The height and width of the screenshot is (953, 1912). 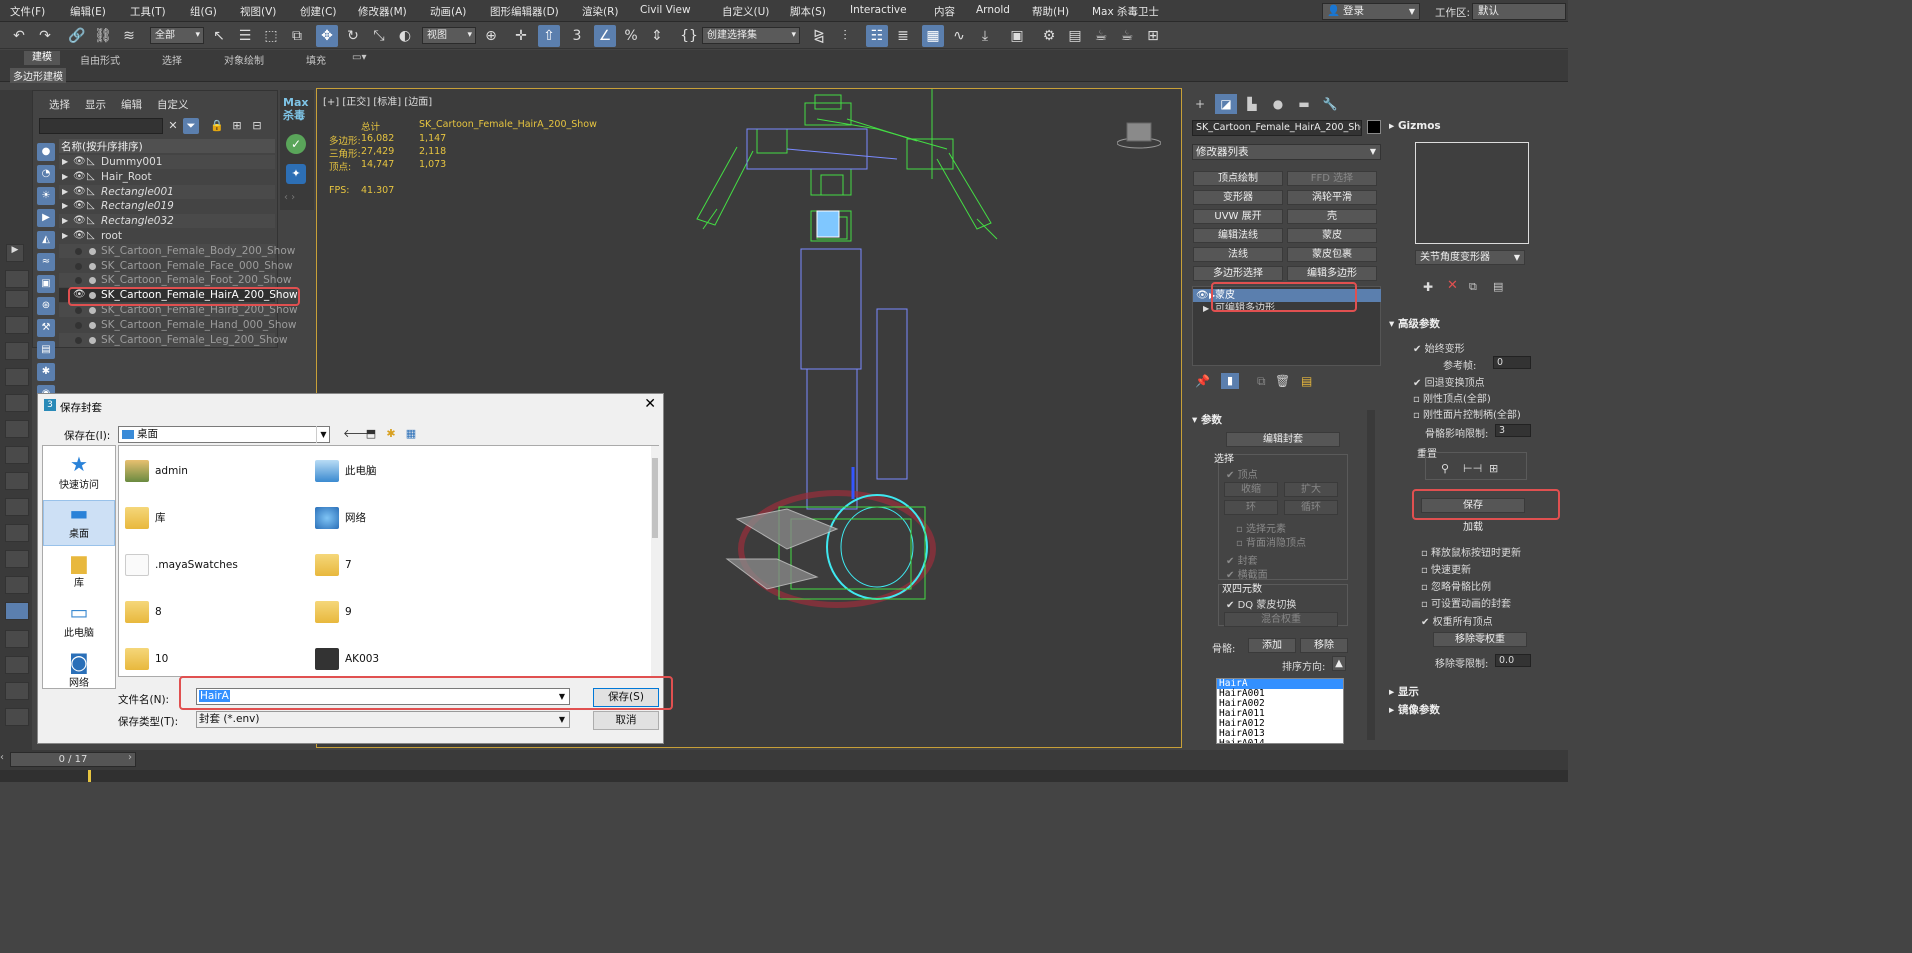 I want to click on percent-snap-icon: %, so click(x=631, y=36).